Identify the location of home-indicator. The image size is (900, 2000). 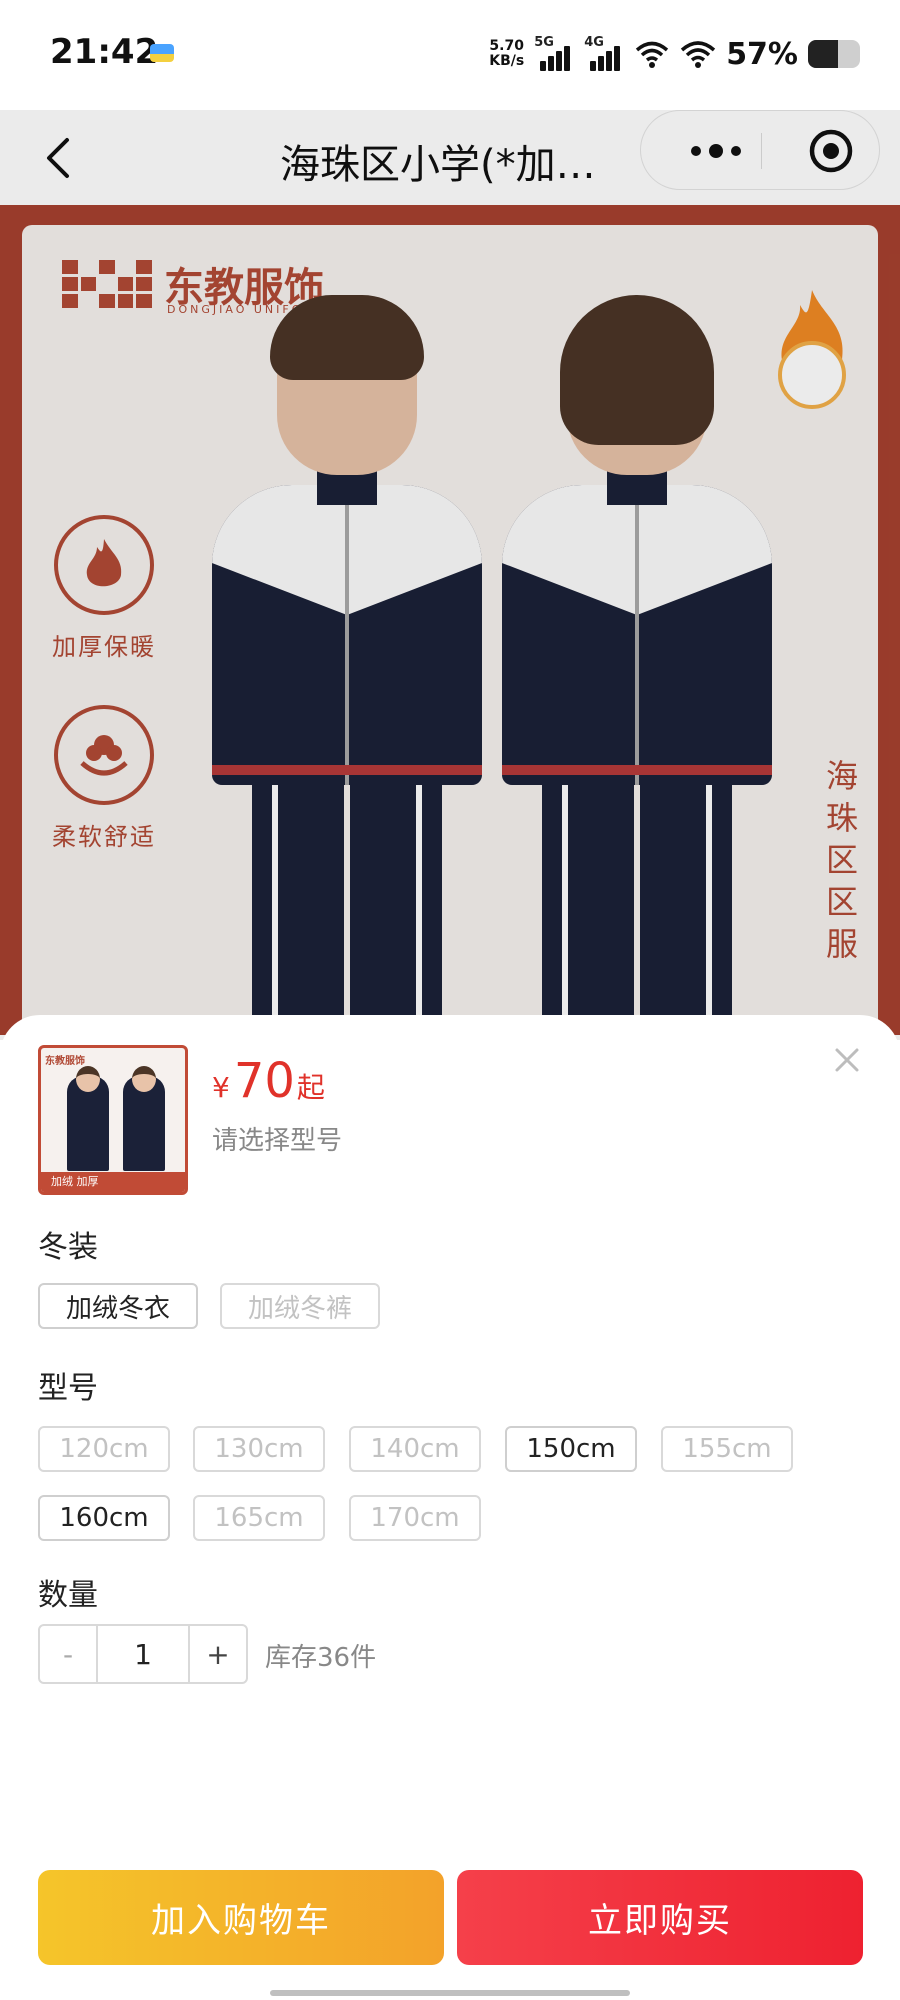
(450, 1993).